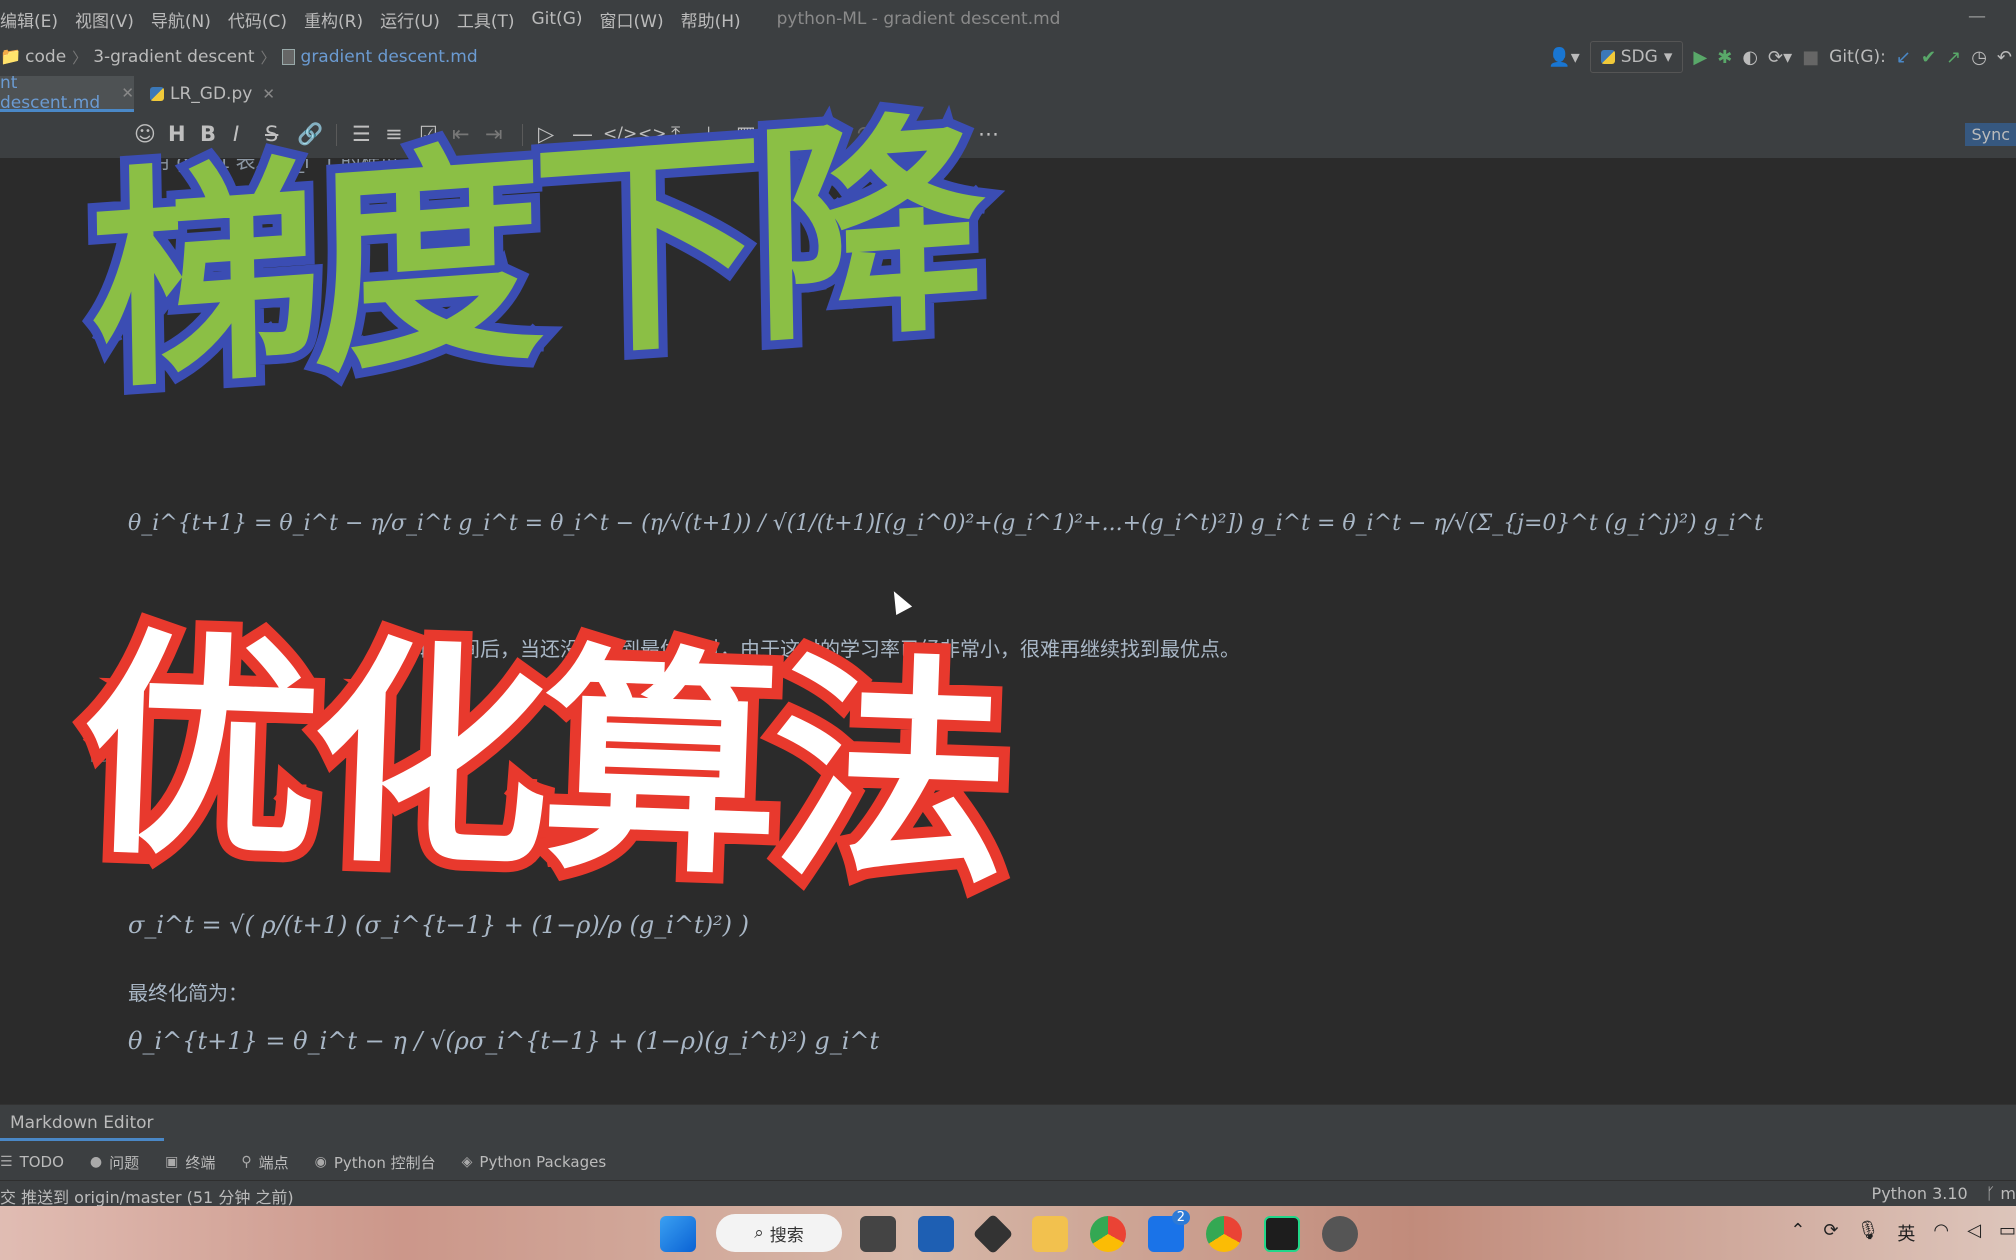 The width and height of the screenshot is (2016, 1260). Describe the element at coordinates (1008, 1233) in the screenshot. I see `windows-taskbar: ⌕ 搜索 2 ⌃ ⟳ 🎙 英 ◠ ◁ ▭` at that location.